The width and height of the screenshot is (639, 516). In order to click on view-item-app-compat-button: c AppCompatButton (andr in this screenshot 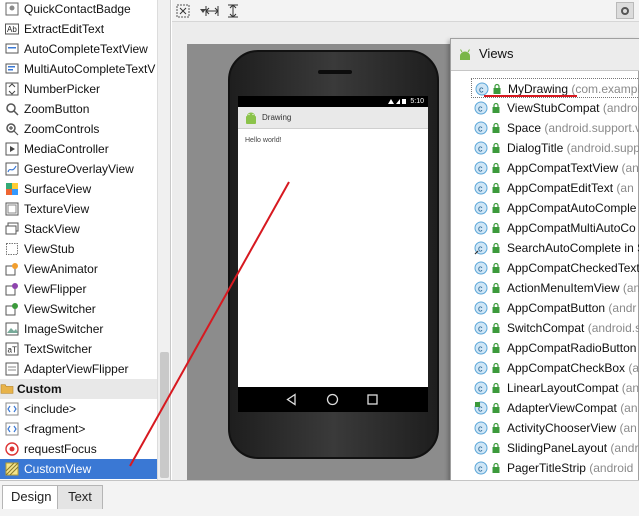, I will do `click(555, 308)`.